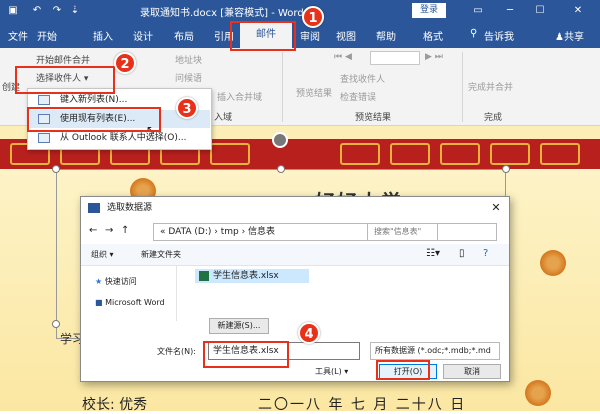 The height and width of the screenshot is (414, 600). Describe the element at coordinates (493, 118) in the screenshot. I see `finish-group-label: 完成` at that location.